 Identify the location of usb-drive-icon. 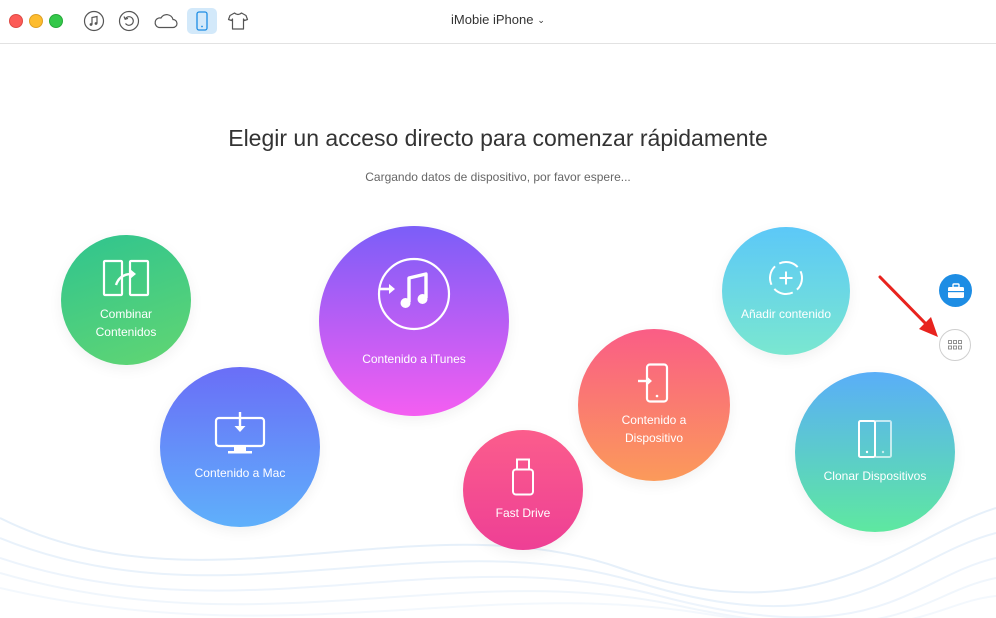
(523, 477).